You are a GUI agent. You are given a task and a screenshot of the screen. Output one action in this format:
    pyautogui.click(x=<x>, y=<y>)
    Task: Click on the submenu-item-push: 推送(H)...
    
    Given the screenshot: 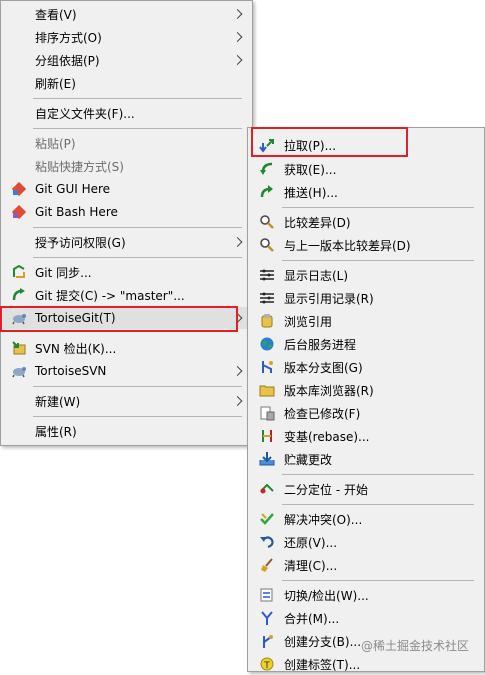 What is the action you would take?
    pyautogui.click(x=366, y=192)
    